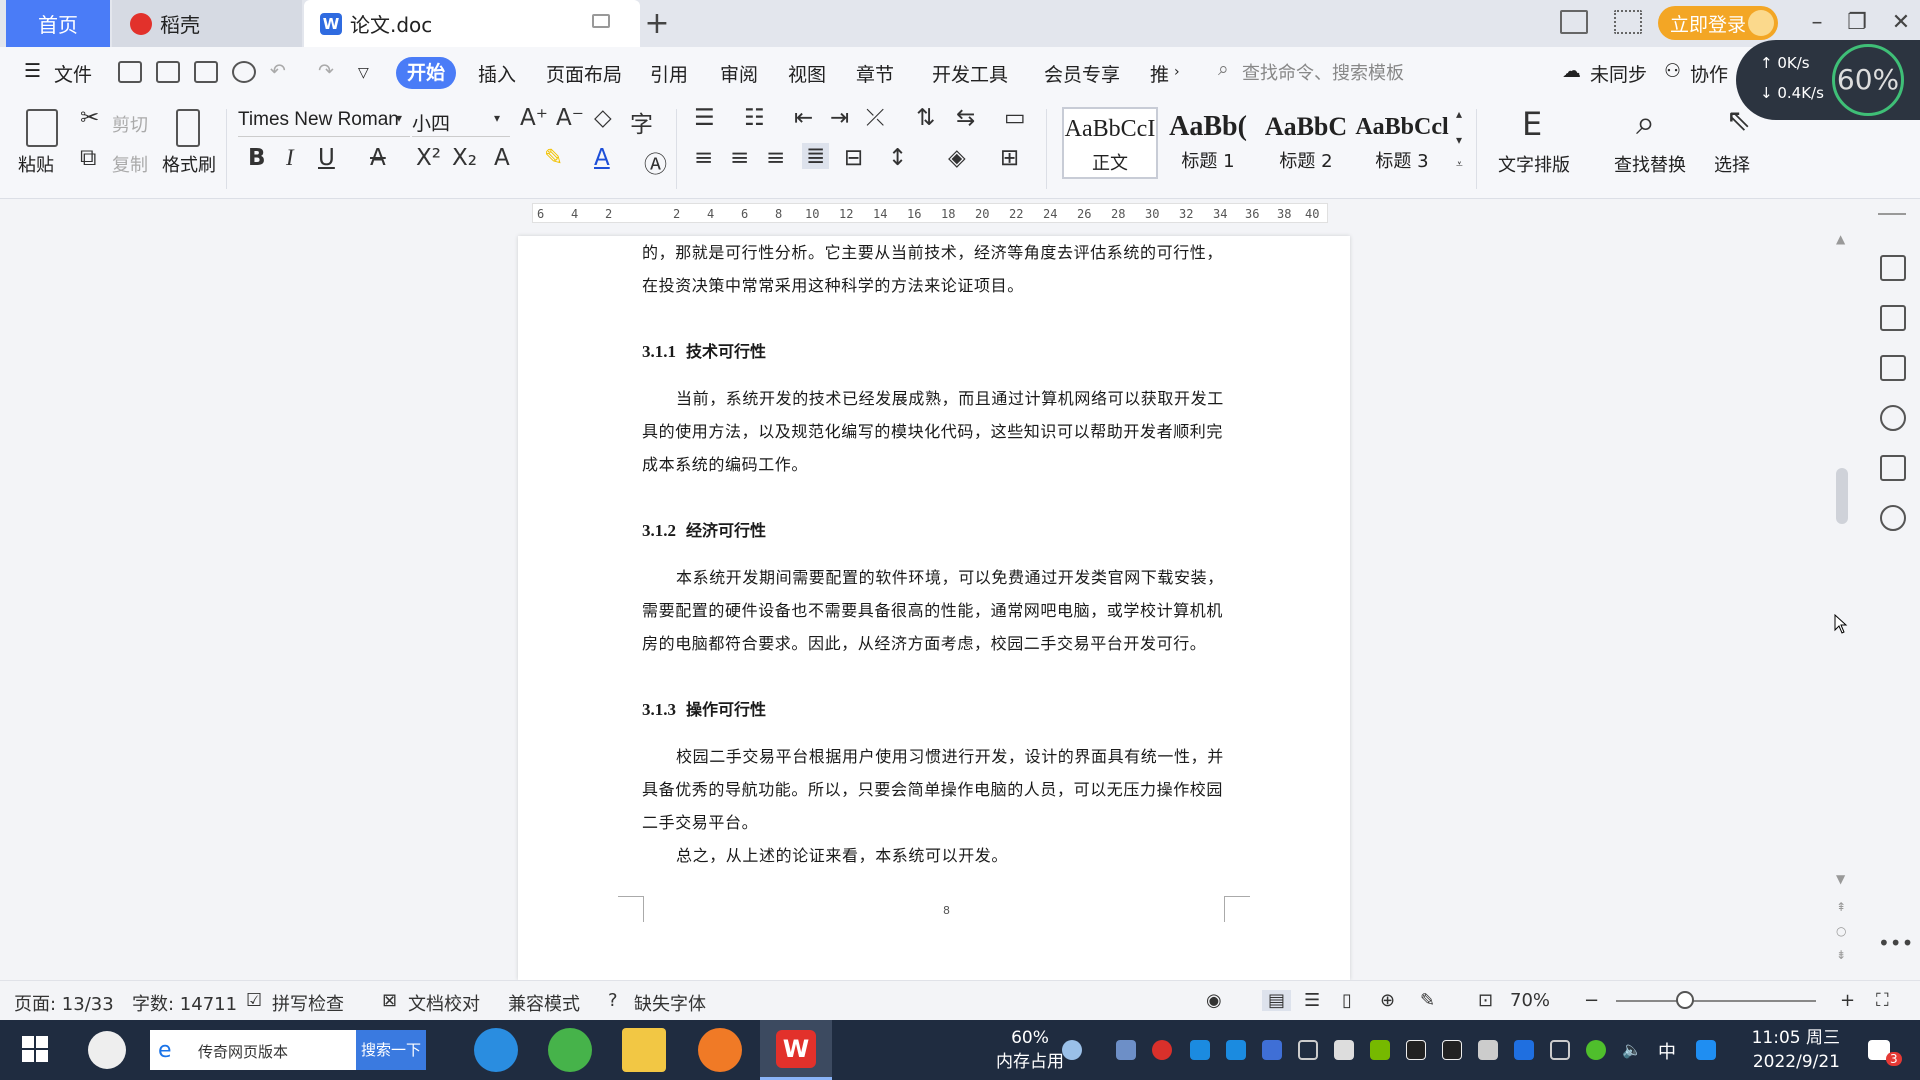 This screenshot has height=1080, width=1920. What do you see at coordinates (32, 71) in the screenshot?
I see `hamburger-icon: ☰` at bounding box center [32, 71].